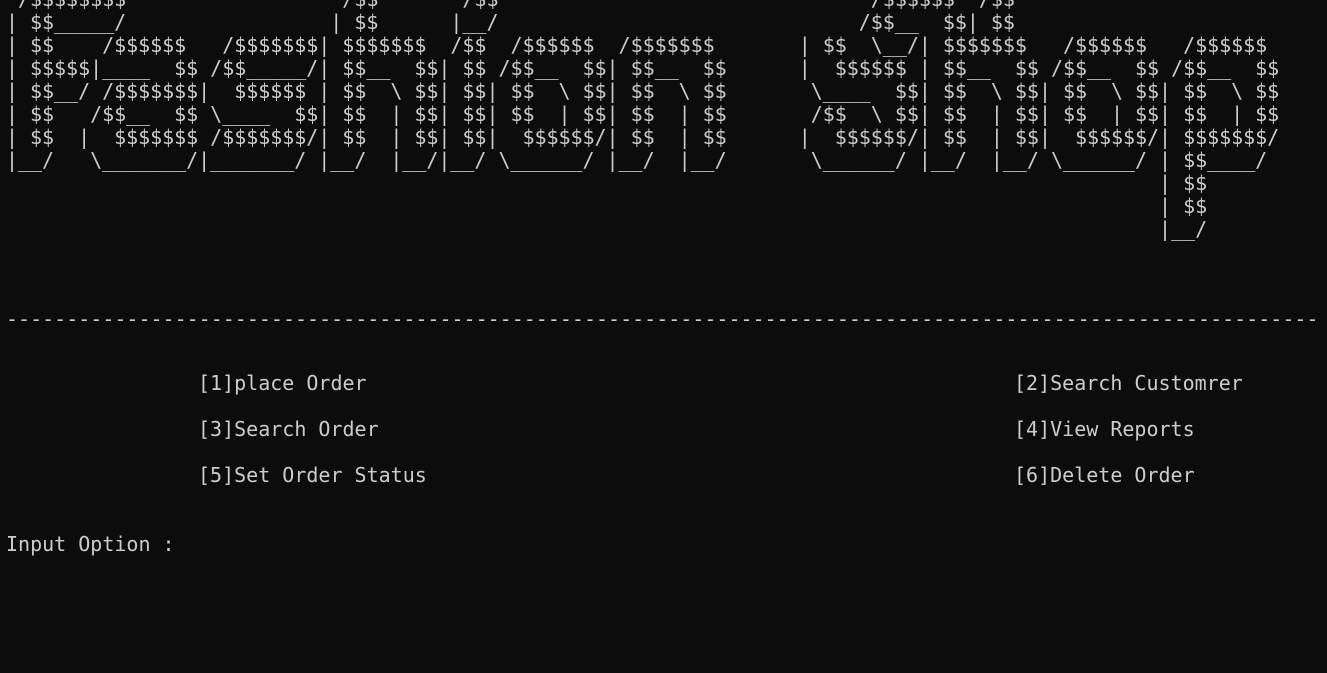 The image size is (1327, 673). I want to click on prompt-label: Input Option :, so click(90, 544).